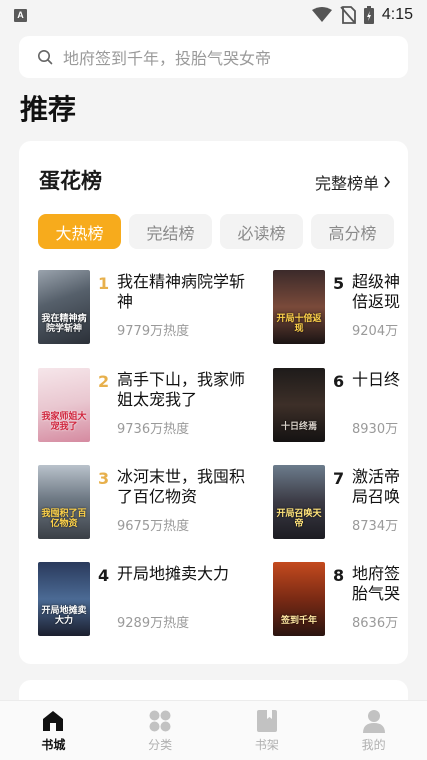  What do you see at coordinates (181, 486) in the screenshot?
I see `book-title: 冰河末世，我囤积了百亿物资` at bounding box center [181, 486].